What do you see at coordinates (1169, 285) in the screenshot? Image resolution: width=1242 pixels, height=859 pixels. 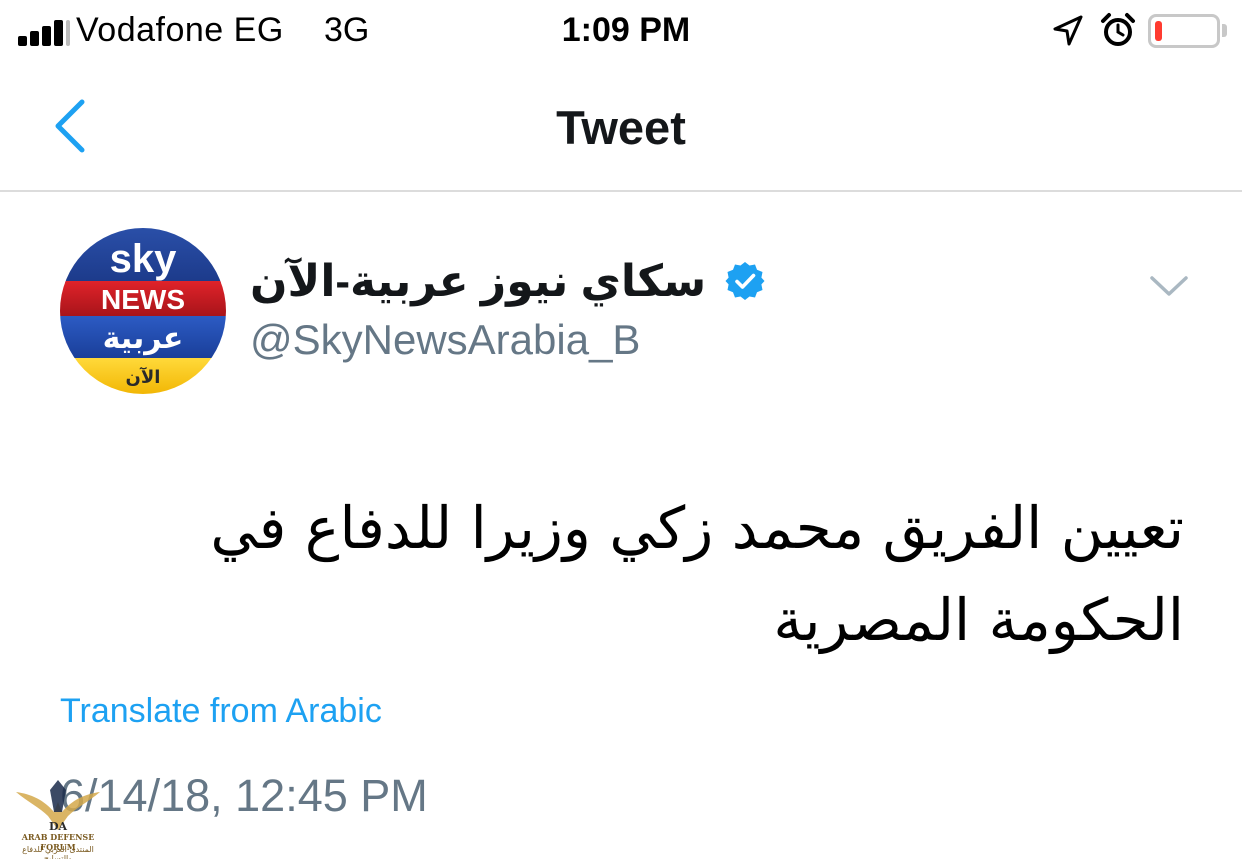 I see `chevron-down-icon` at bounding box center [1169, 285].